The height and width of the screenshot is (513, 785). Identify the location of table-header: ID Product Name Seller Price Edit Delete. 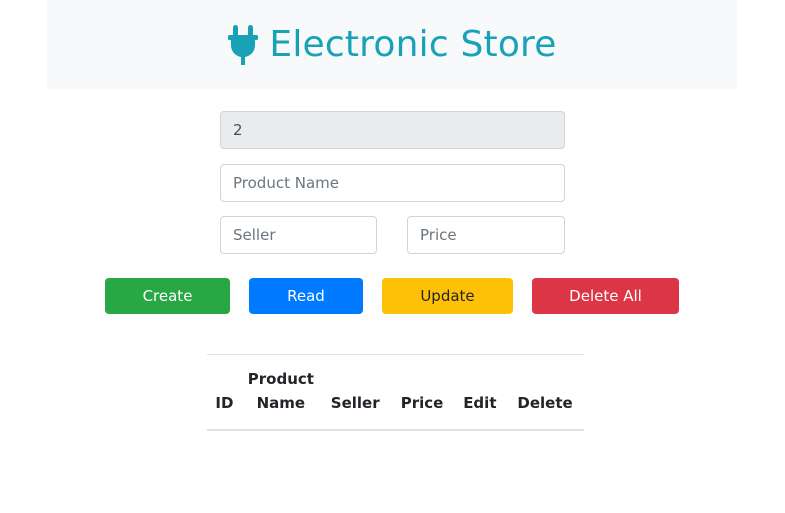
(395, 392).